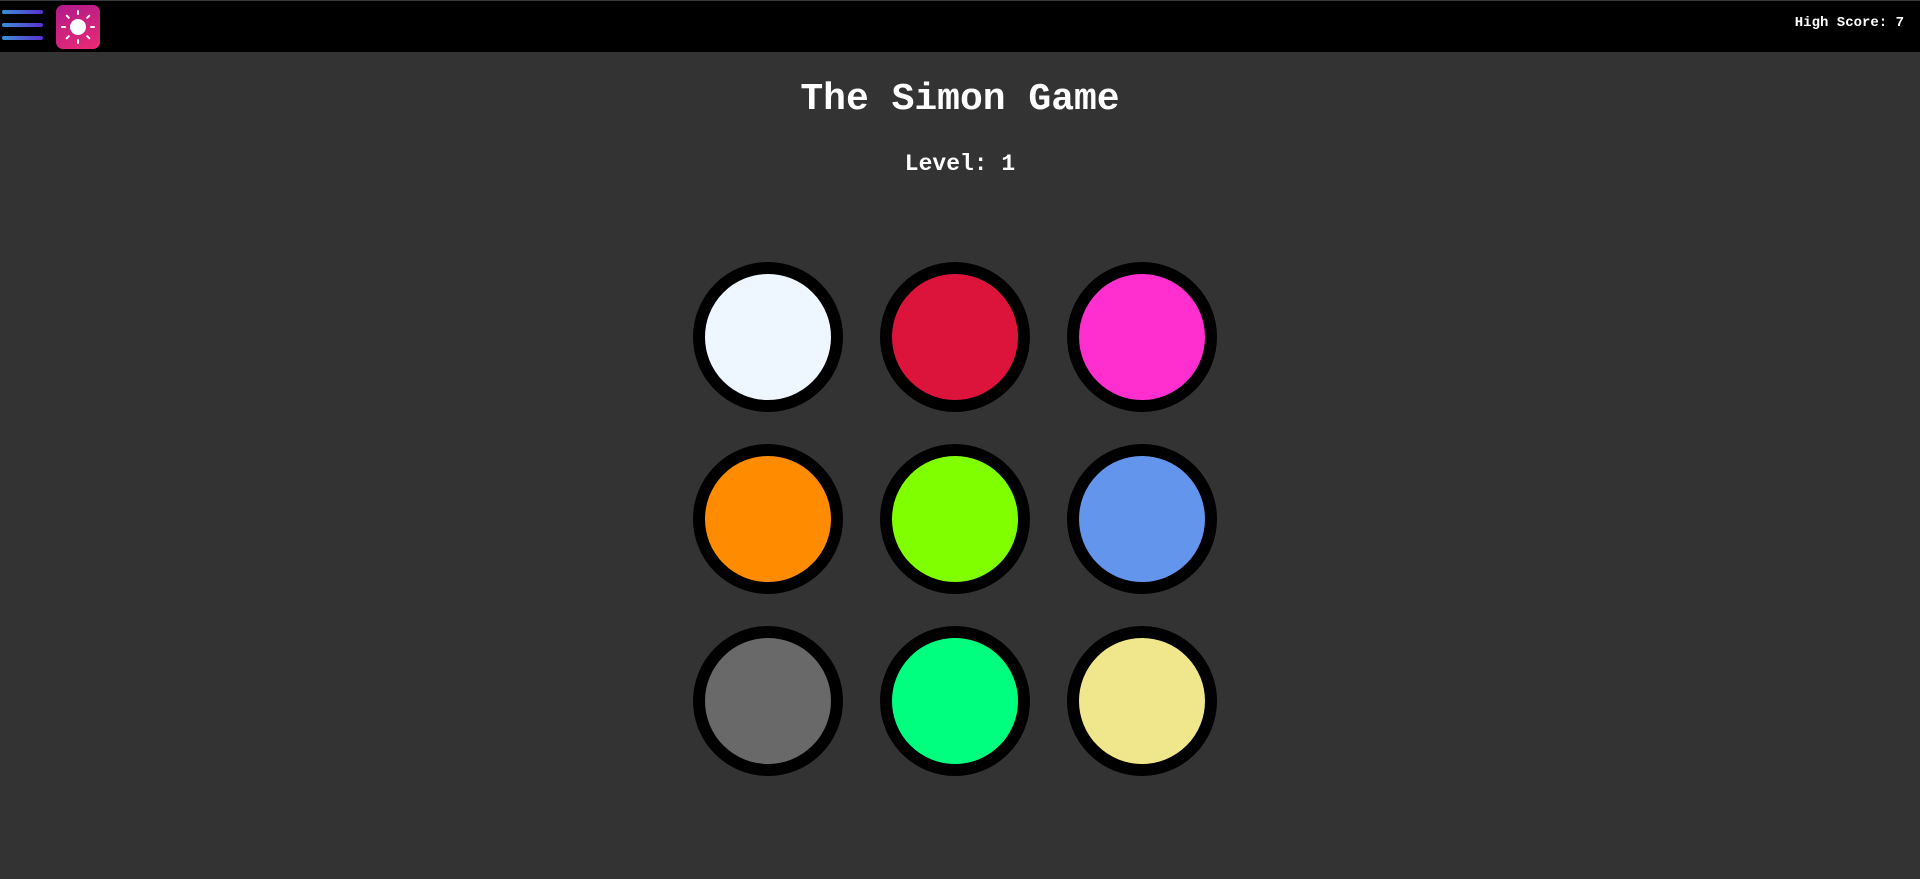 Image resolution: width=1920 pixels, height=879 pixels. I want to click on hamburger-menu-icon, so click(23, 26).